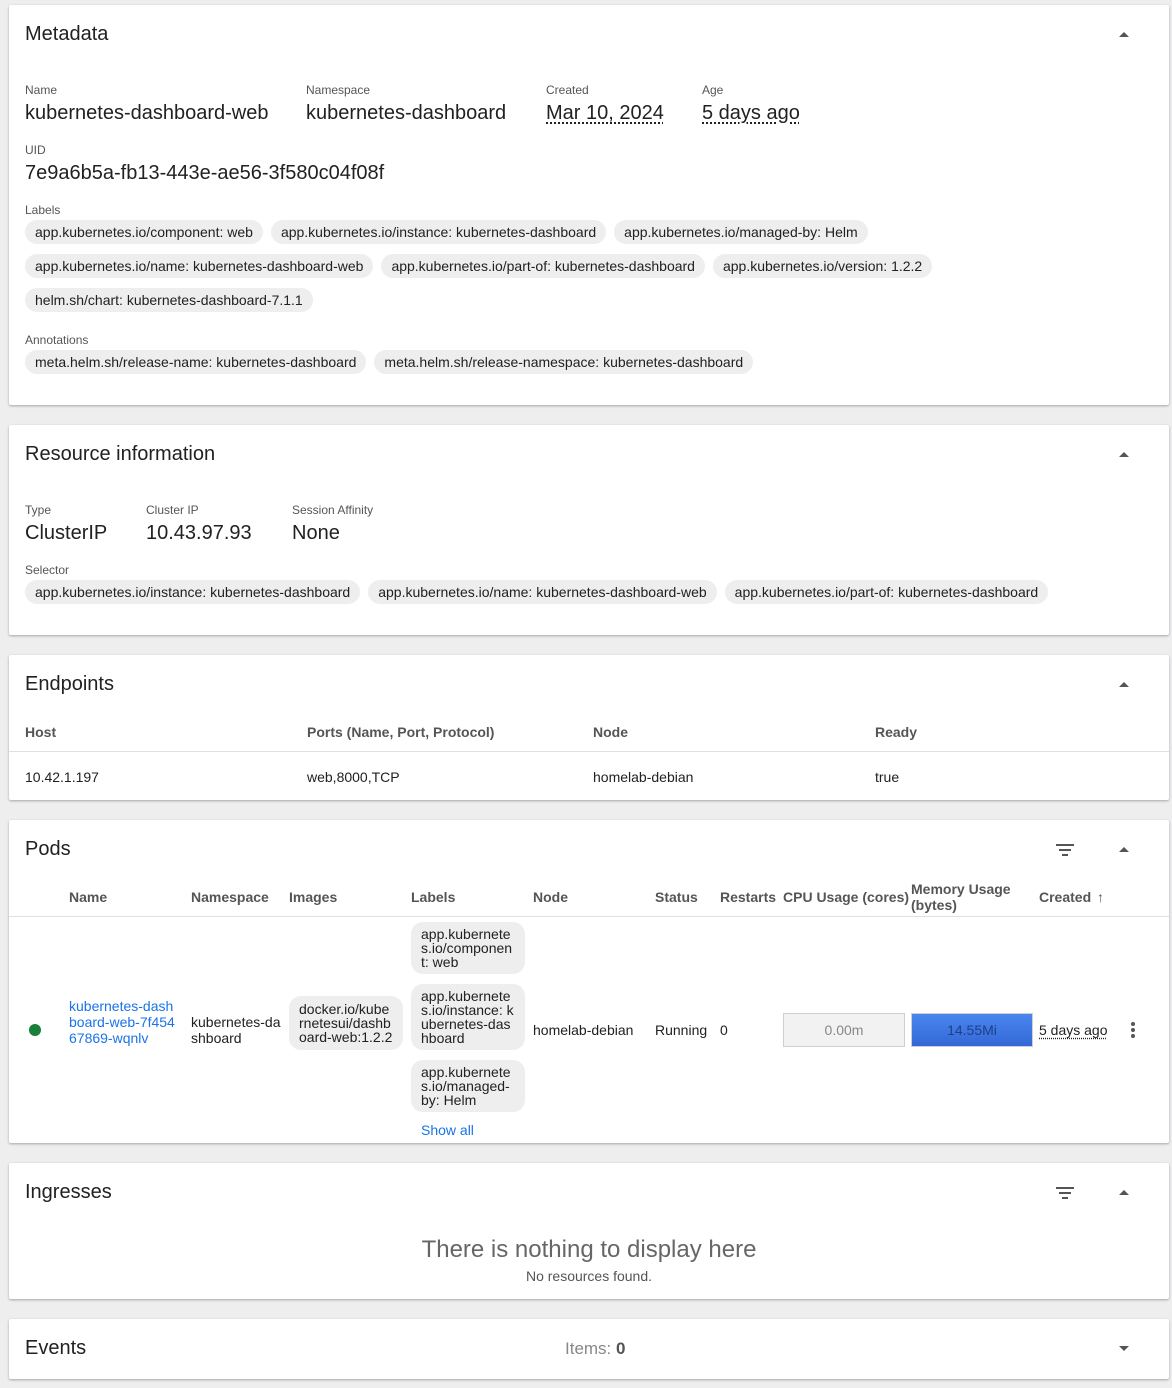 This screenshot has width=1172, height=1388. Describe the element at coordinates (468, 1086) in the screenshot. I see `pod-label-chip: app.kubernetes.io/managed-by: Helm` at that location.